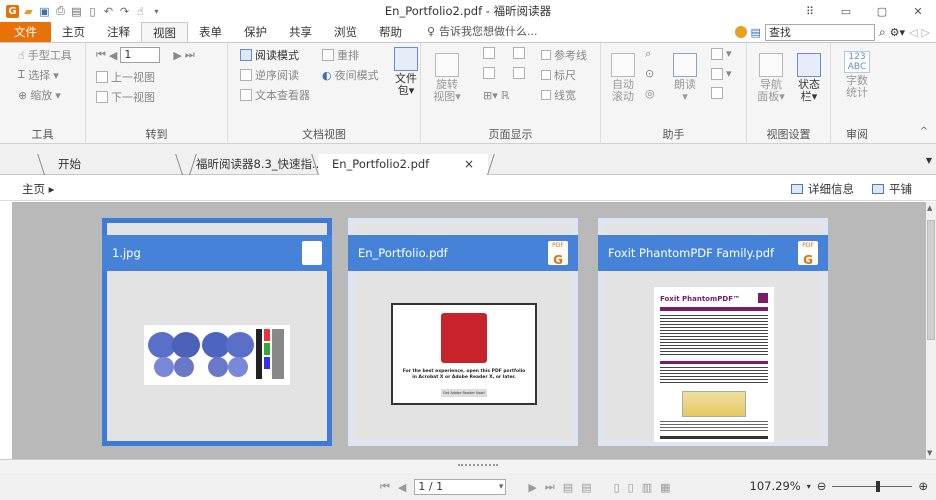  Describe the element at coordinates (819, 32) in the screenshot. I see `search-input: 查找` at that location.